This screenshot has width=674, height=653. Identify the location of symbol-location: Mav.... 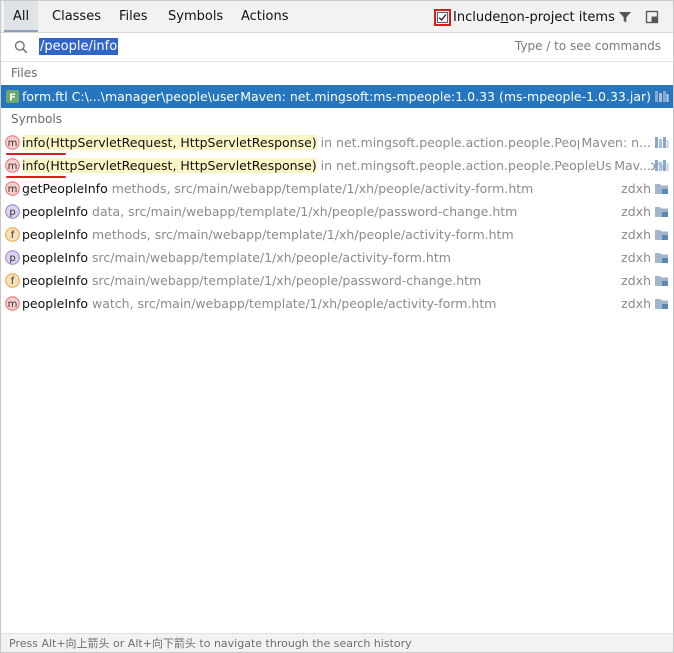
(631, 165).